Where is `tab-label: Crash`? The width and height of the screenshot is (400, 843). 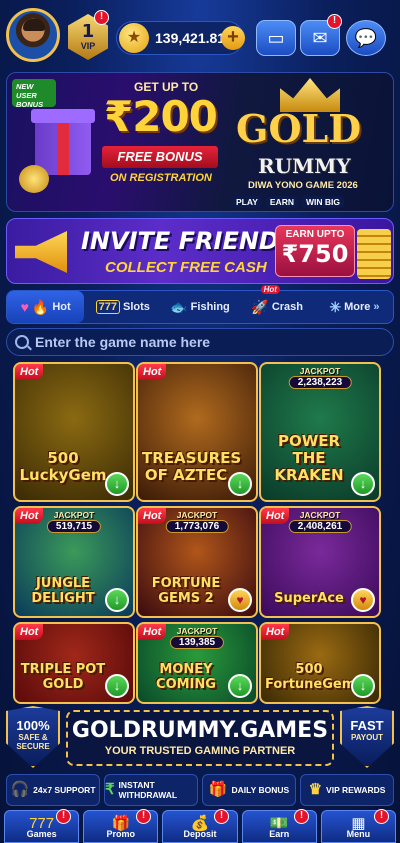 tab-label: Crash is located at coordinates (287, 307).